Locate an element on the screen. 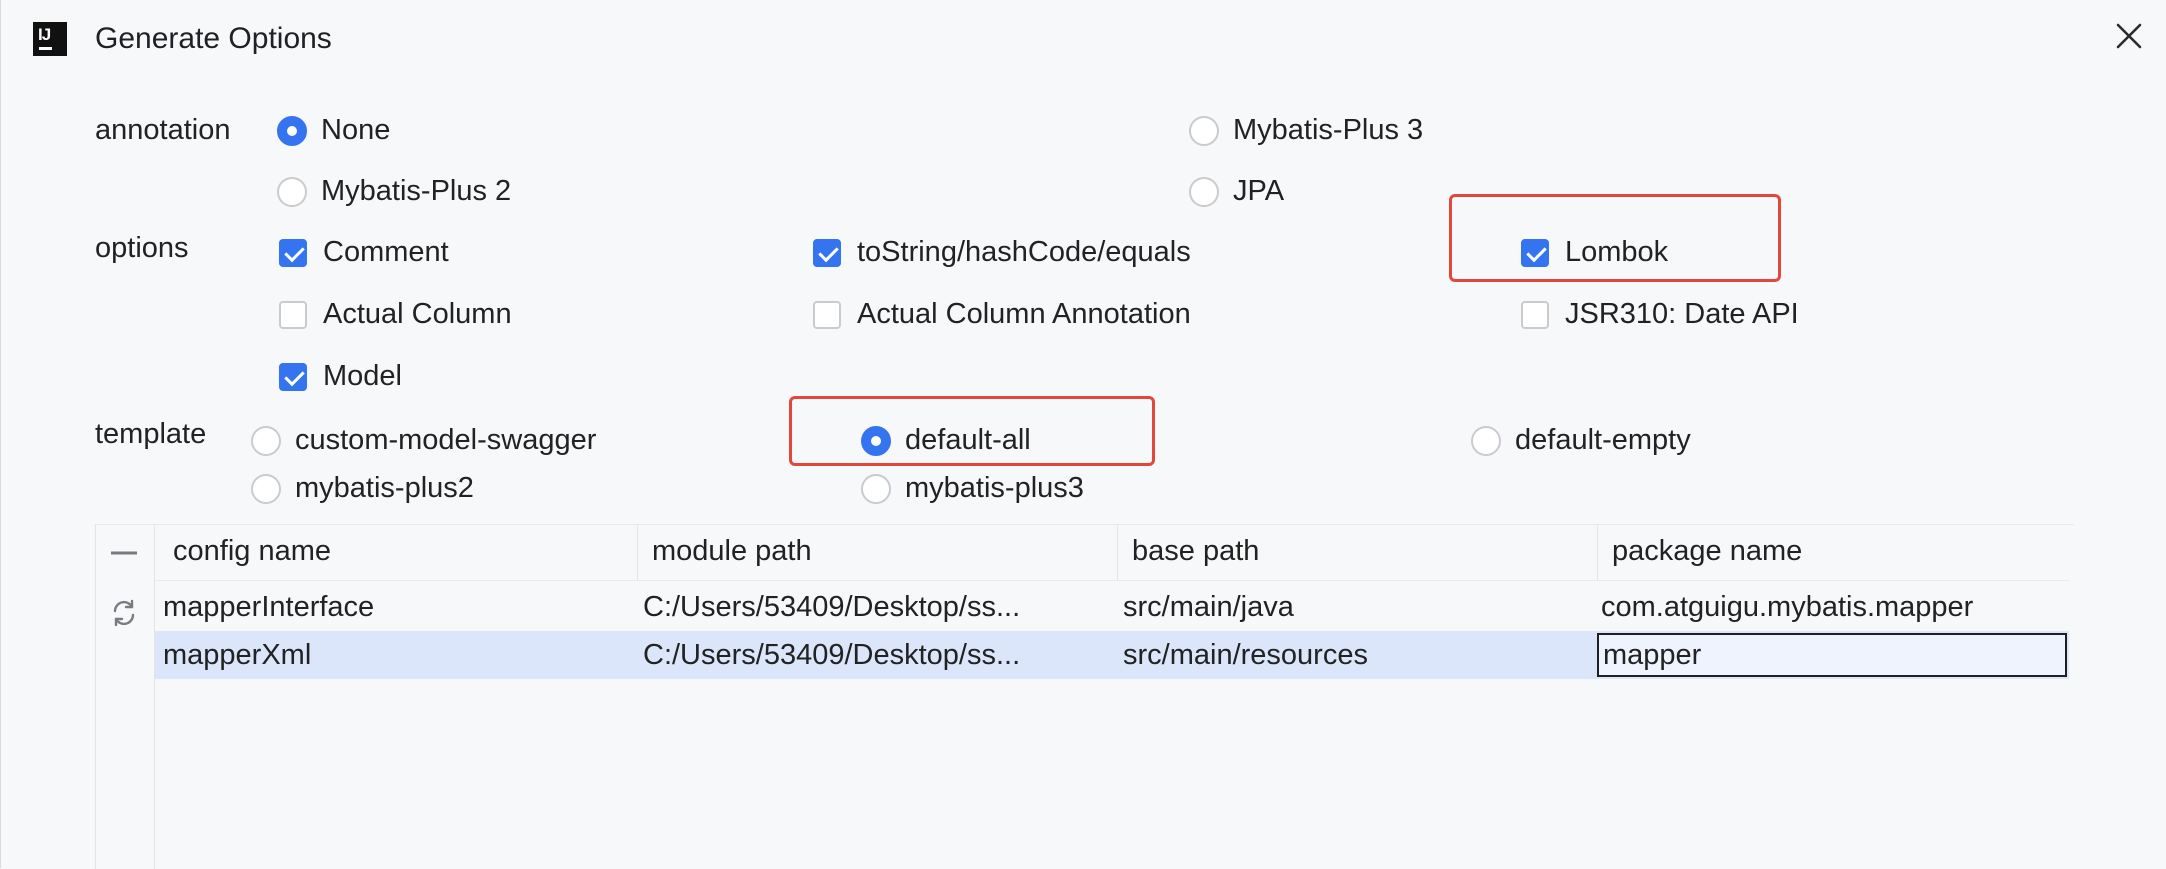  option-model-checkbox: Model is located at coordinates (340, 376).